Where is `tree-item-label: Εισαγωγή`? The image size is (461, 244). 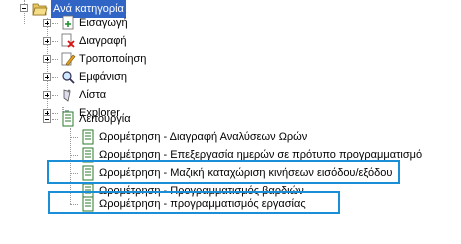 tree-item-label: Εισαγωγή is located at coordinates (103, 23).